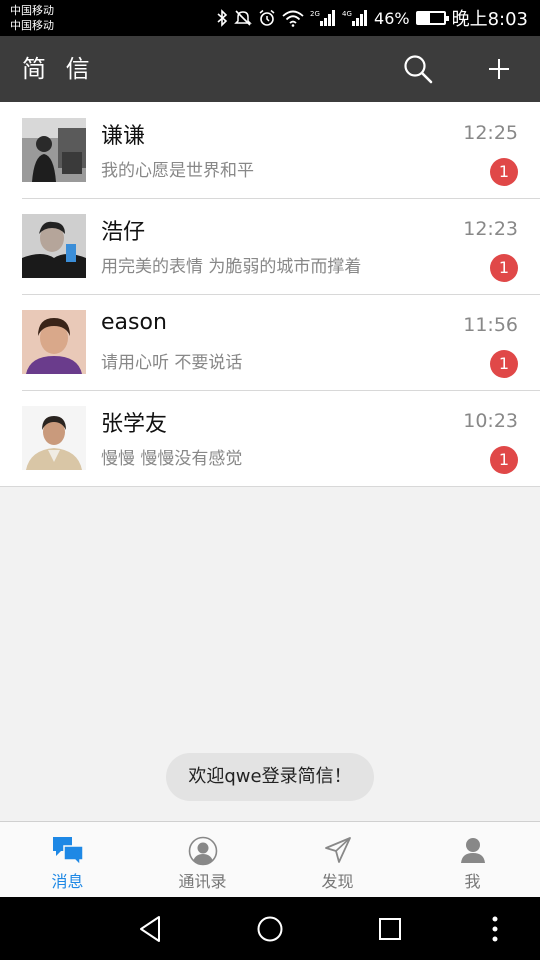 The height and width of the screenshot is (960, 540). Describe the element at coordinates (68, 851) in the screenshot. I see `messages-icon` at that location.